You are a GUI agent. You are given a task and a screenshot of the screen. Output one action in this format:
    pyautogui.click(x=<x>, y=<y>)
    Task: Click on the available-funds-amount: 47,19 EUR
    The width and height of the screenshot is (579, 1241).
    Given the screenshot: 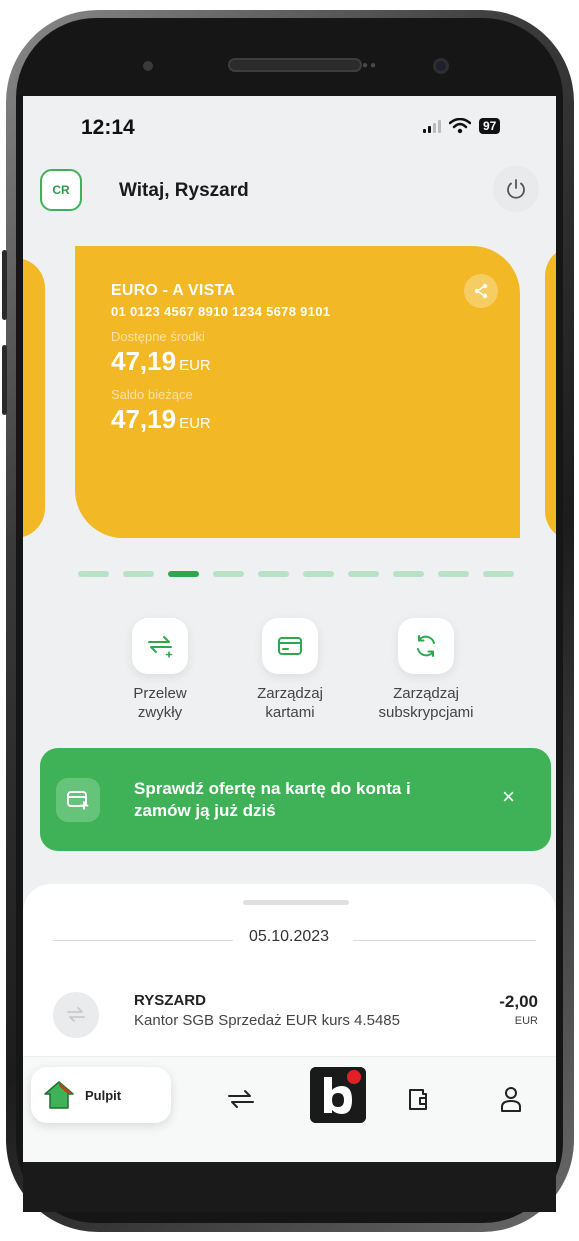 What is the action you would take?
    pyautogui.click(x=298, y=361)
    